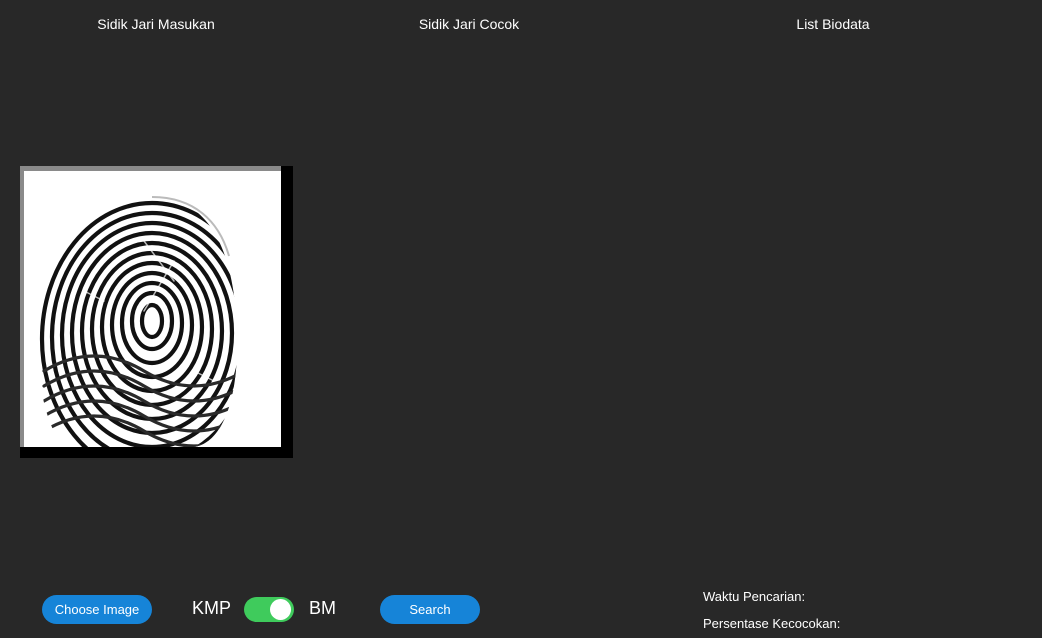 This screenshot has width=1042, height=638. What do you see at coordinates (430, 609) in the screenshot?
I see `search-button: Search` at bounding box center [430, 609].